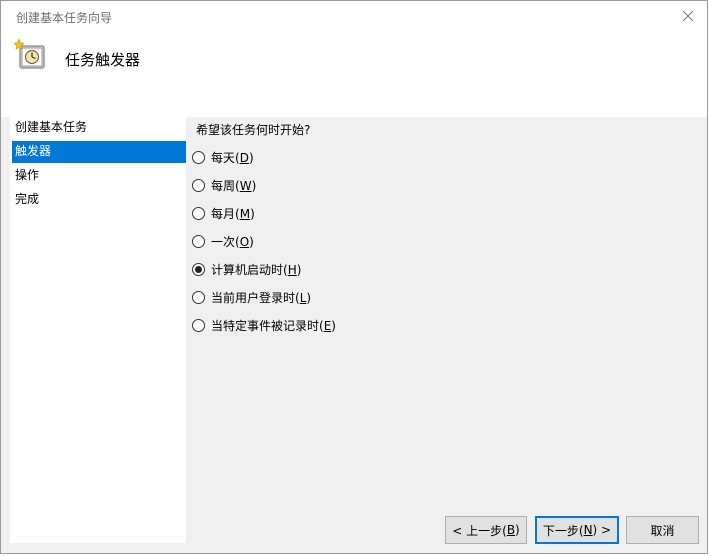  Describe the element at coordinates (99, 200) in the screenshot. I see `step-finish: 完成` at that location.